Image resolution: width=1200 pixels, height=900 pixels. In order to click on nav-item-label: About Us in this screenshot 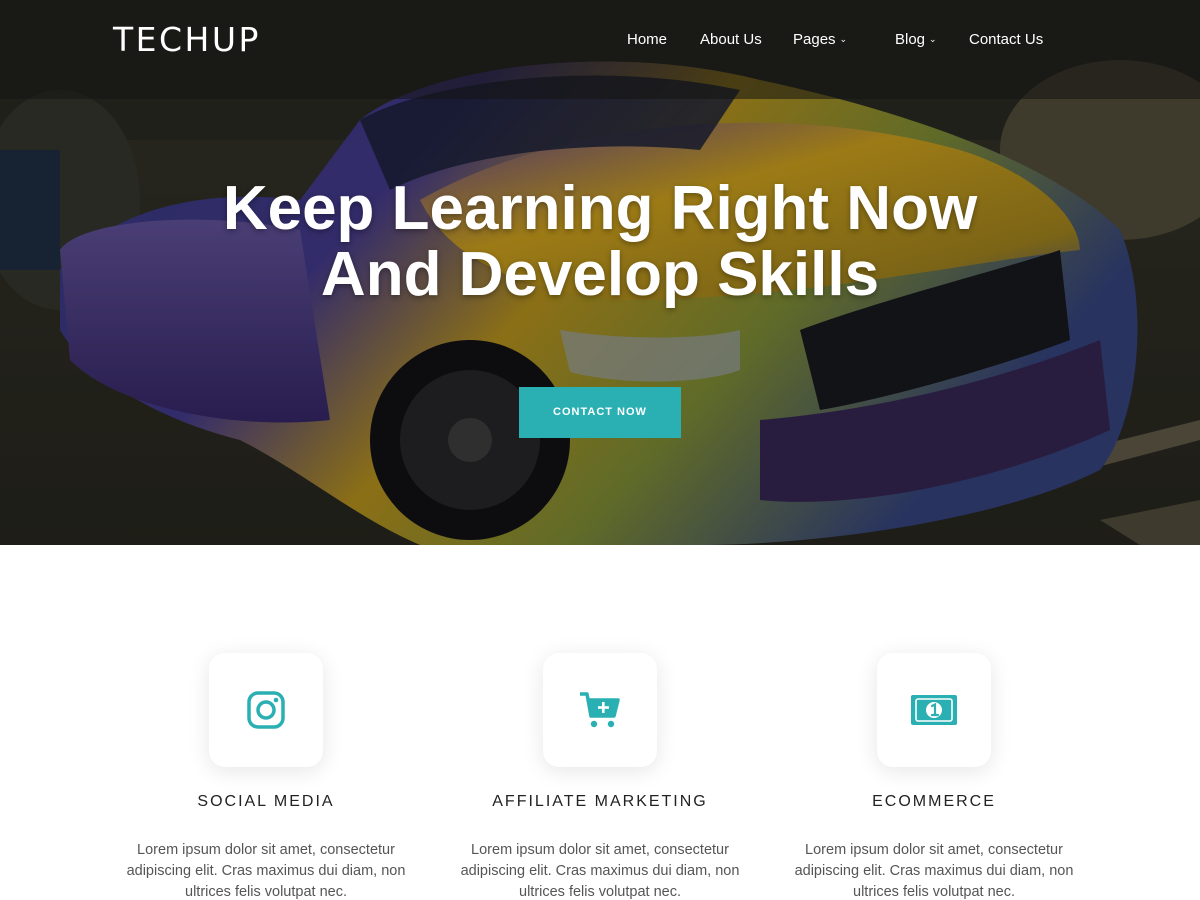, I will do `click(731, 39)`.